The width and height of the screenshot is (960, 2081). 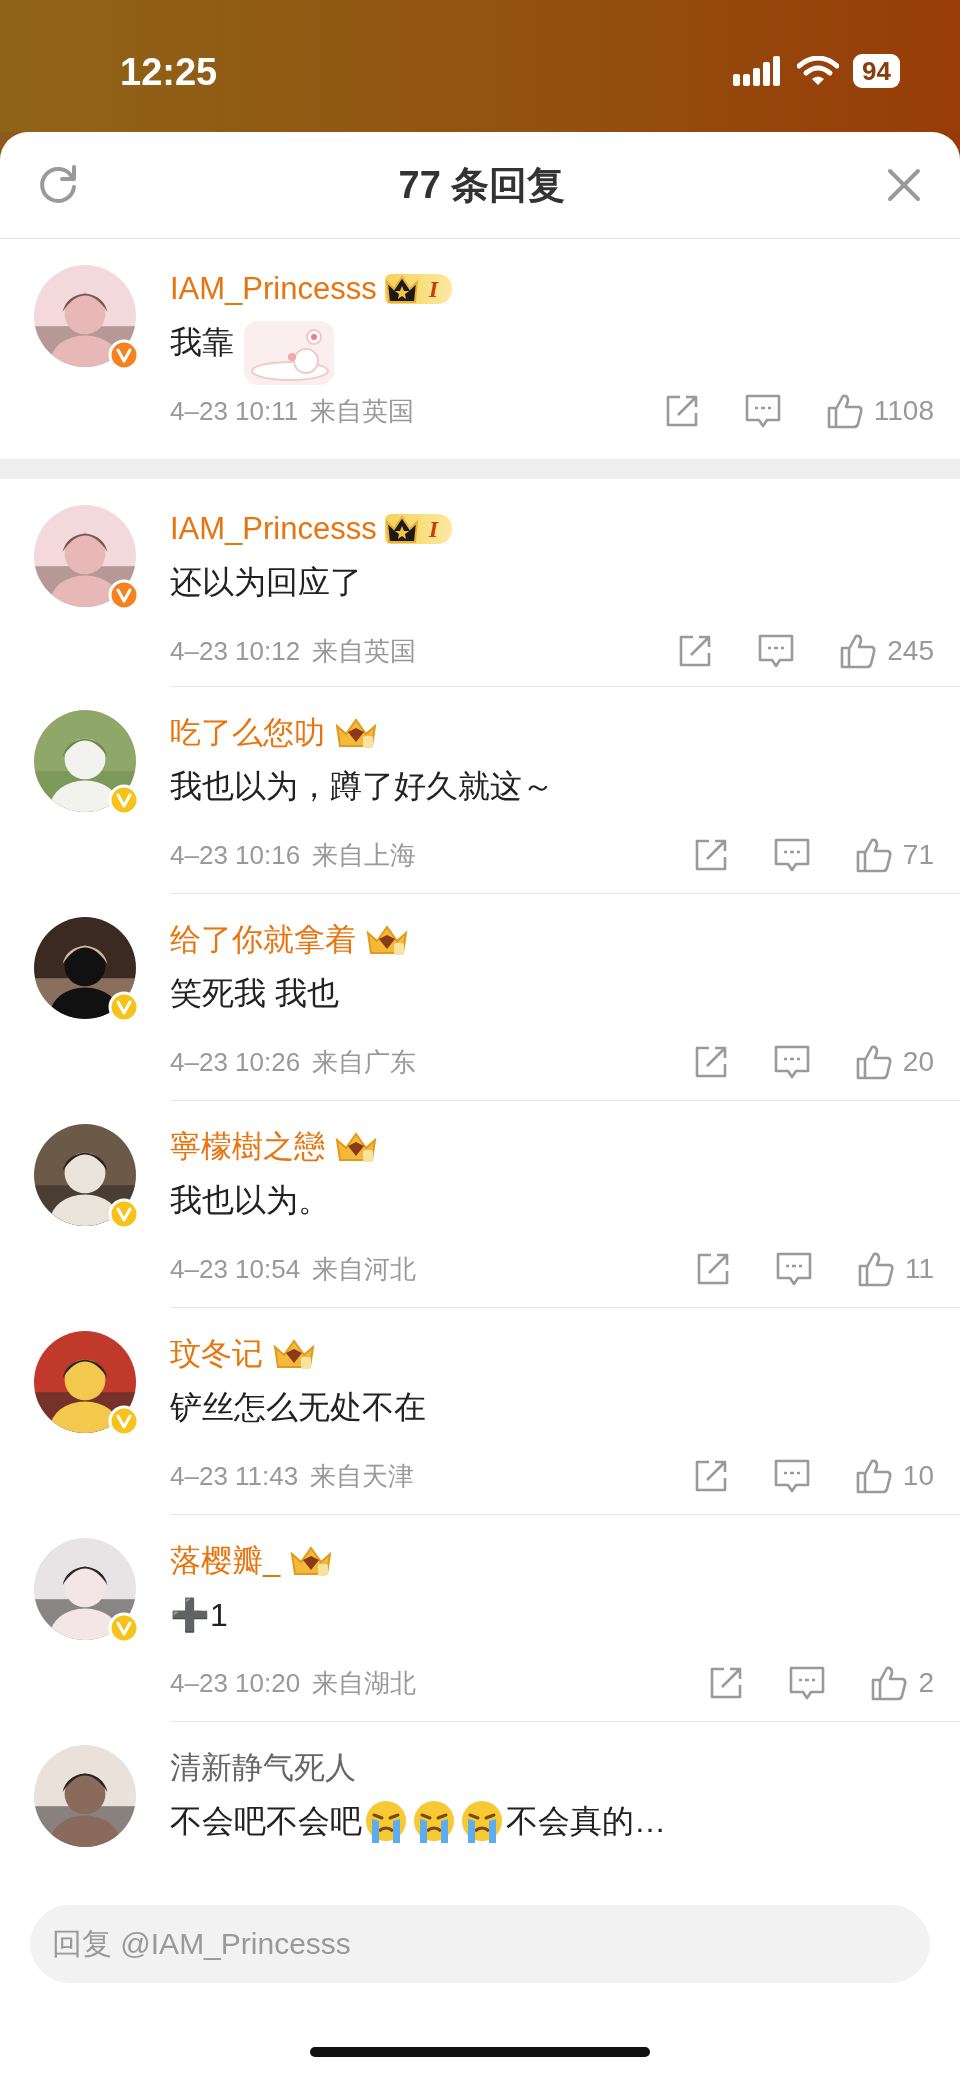 What do you see at coordinates (910, 651) in the screenshot?
I see `like-count: 245` at bounding box center [910, 651].